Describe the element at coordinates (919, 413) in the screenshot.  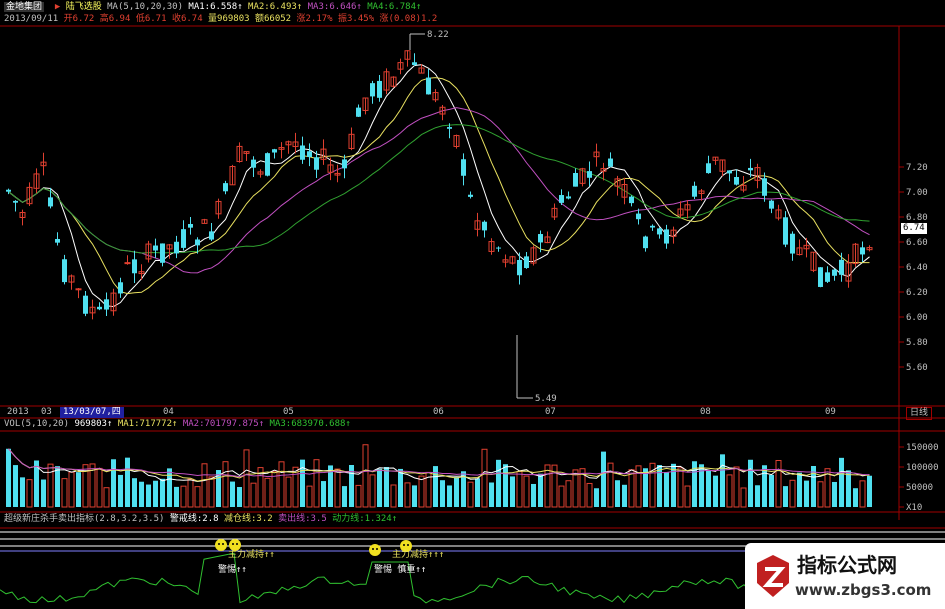
I see `period-selector: 日线` at that location.